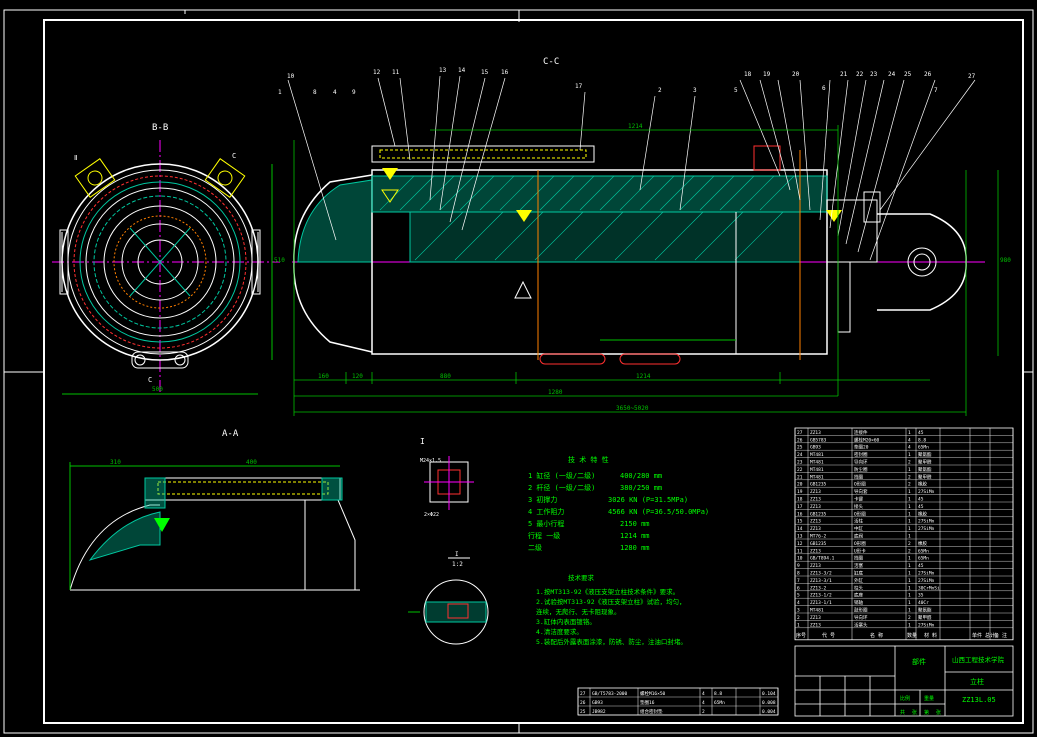 The height and width of the screenshot is (737, 1037). What do you see at coordinates (769, 694) in the screenshot?
I see `lower-table-cell: 0.104` at bounding box center [769, 694].